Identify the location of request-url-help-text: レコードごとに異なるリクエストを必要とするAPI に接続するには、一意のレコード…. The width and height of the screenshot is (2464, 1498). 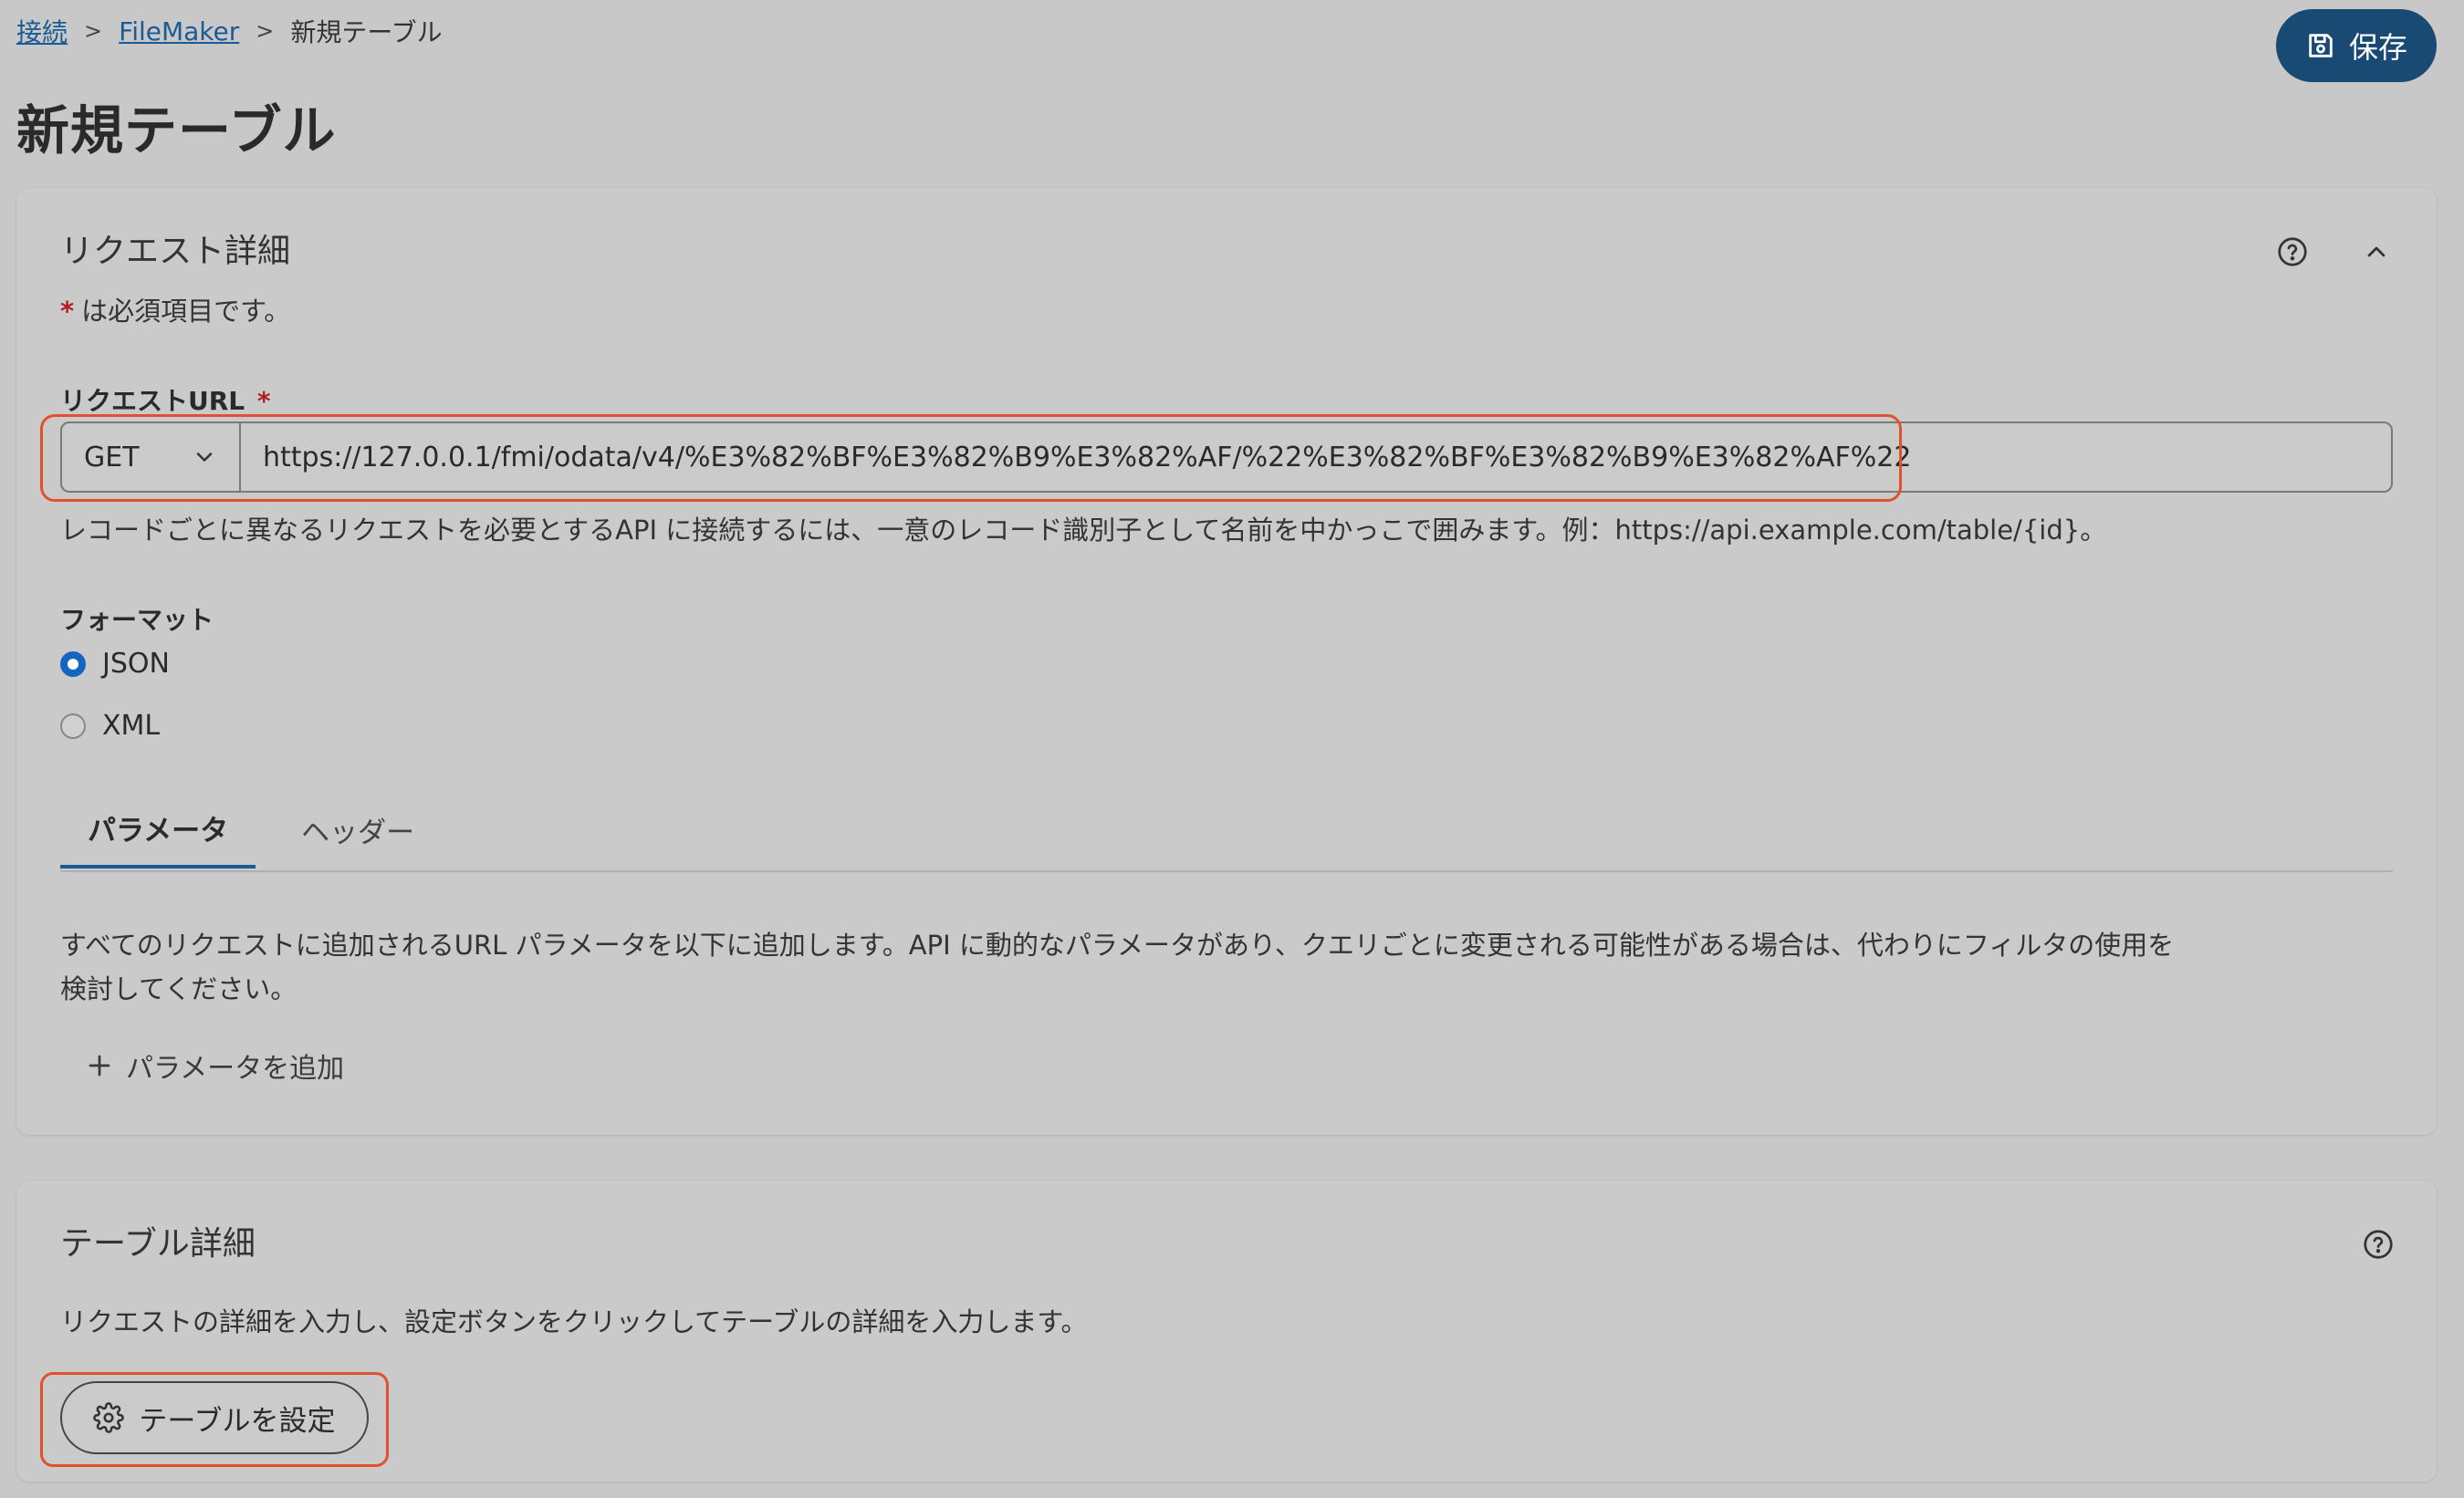
(1083, 531).